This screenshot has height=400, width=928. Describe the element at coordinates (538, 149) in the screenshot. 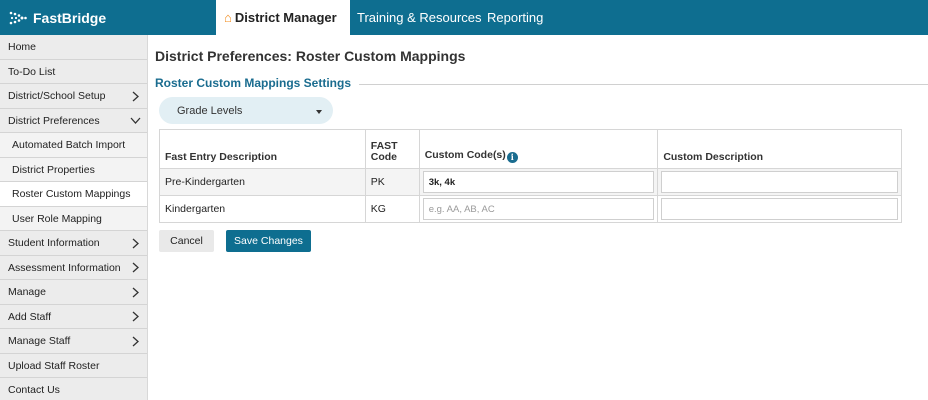

I see `column-header-custom-codes: Custom Code(s) i` at that location.